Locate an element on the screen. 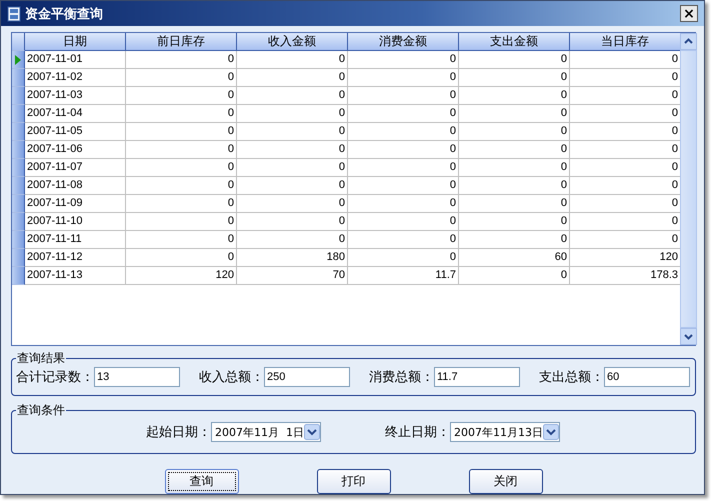  pointer-icon is located at coordinates (18, 60).